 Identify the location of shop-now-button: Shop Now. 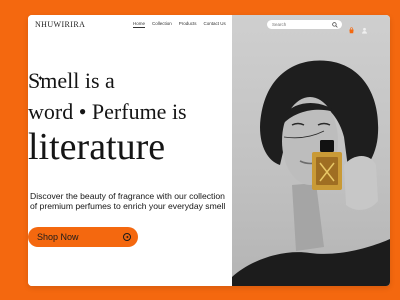
(83, 237).